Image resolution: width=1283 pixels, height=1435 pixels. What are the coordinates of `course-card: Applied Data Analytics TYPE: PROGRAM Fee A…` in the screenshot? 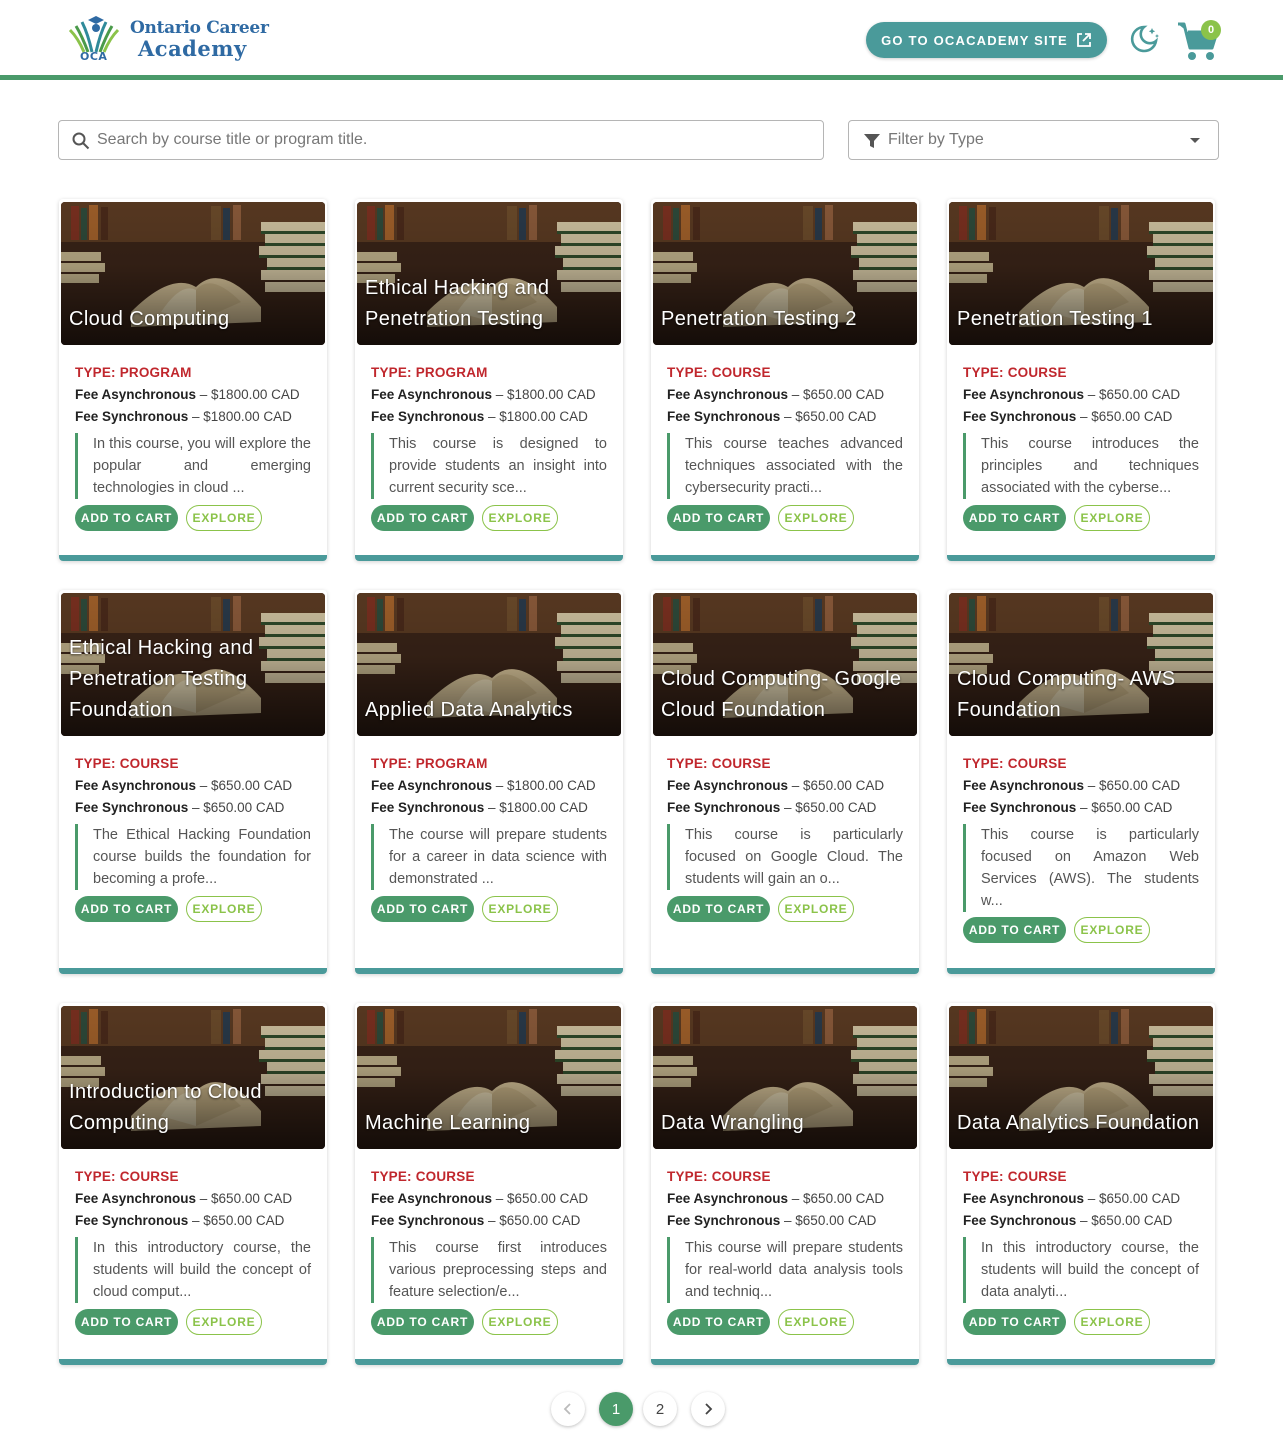 It's located at (489, 782).